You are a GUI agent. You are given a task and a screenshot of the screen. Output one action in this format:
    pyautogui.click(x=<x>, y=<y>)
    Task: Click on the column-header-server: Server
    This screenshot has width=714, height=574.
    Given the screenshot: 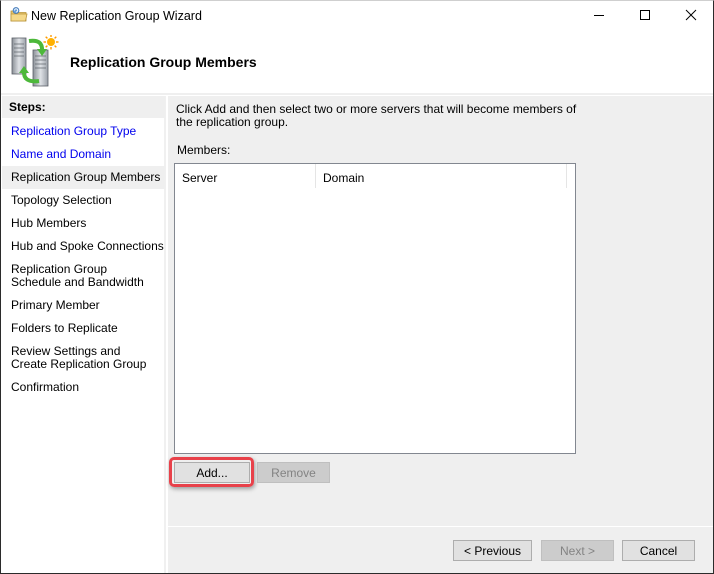 What is the action you would take?
    pyautogui.click(x=245, y=176)
    